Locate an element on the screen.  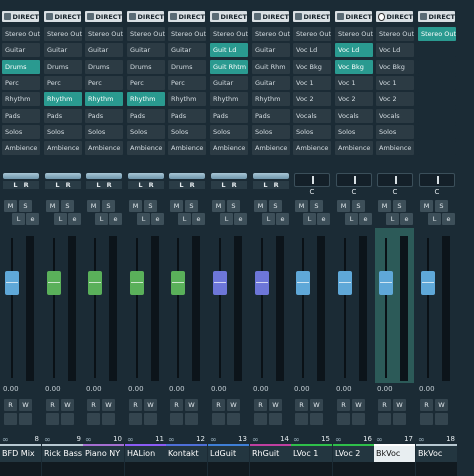
routing-slot: Voc Ld is located at coordinates (395, 50).